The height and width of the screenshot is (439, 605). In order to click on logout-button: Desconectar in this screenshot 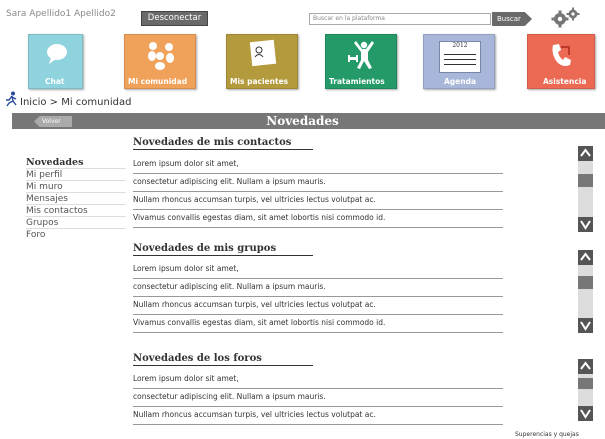, I will do `click(174, 18)`.